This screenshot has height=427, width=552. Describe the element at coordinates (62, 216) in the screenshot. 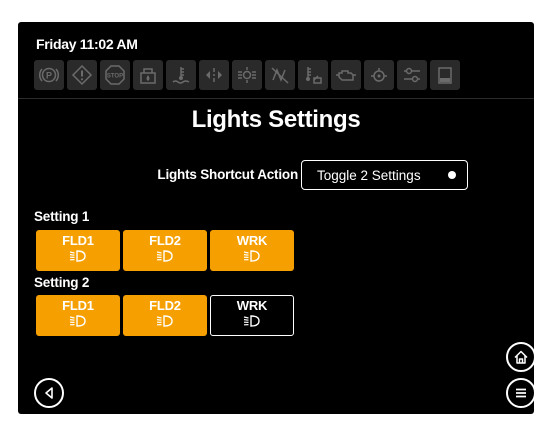

I see `setting-1-label: Setting 1` at that location.